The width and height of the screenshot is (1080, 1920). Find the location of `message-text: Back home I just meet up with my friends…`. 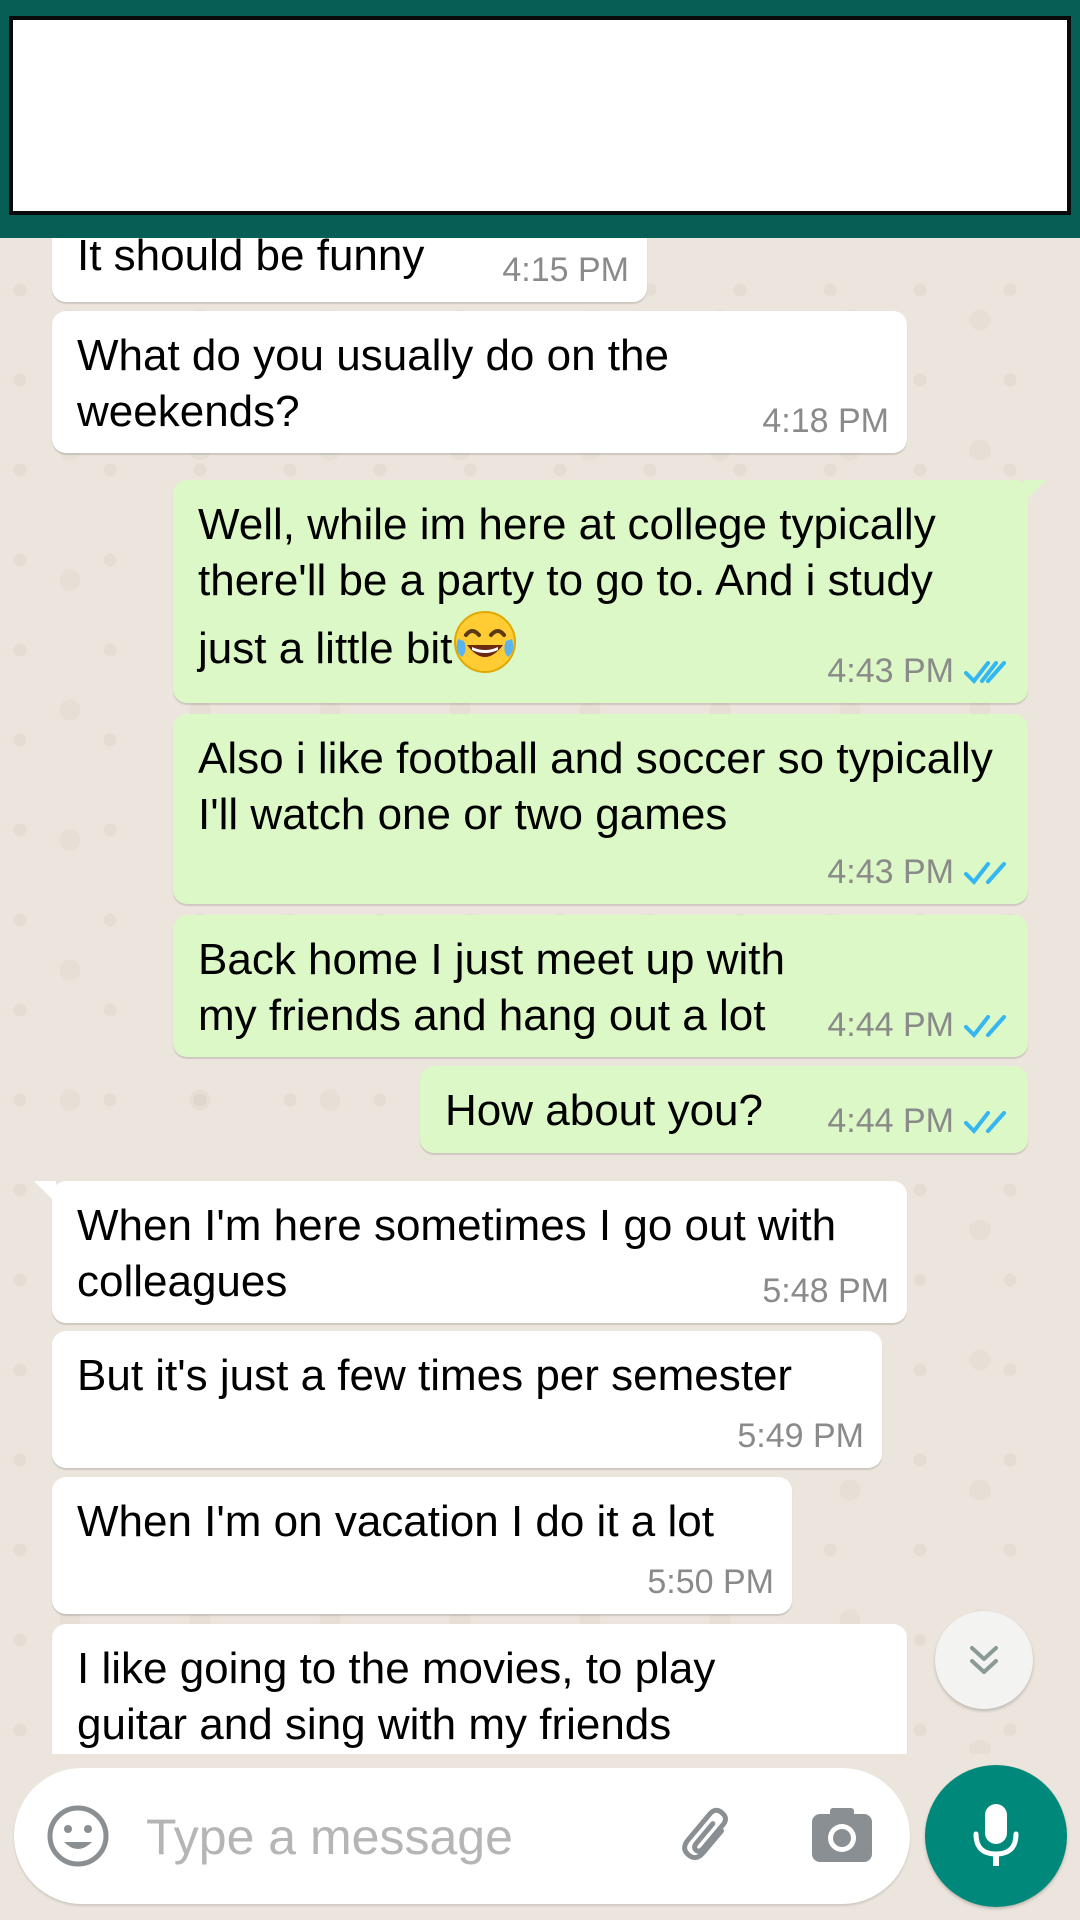

message-text: Back home I just meet up with my friends… is located at coordinates (498, 987).